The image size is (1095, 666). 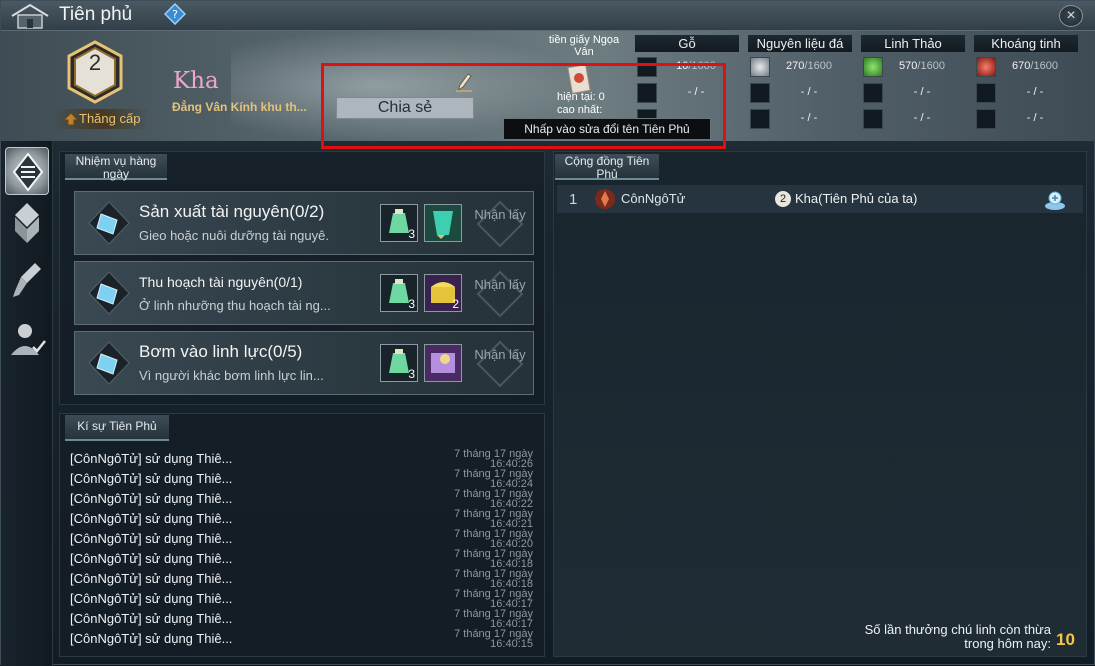 I want to click on level-badge: 2, so click(x=783, y=199).